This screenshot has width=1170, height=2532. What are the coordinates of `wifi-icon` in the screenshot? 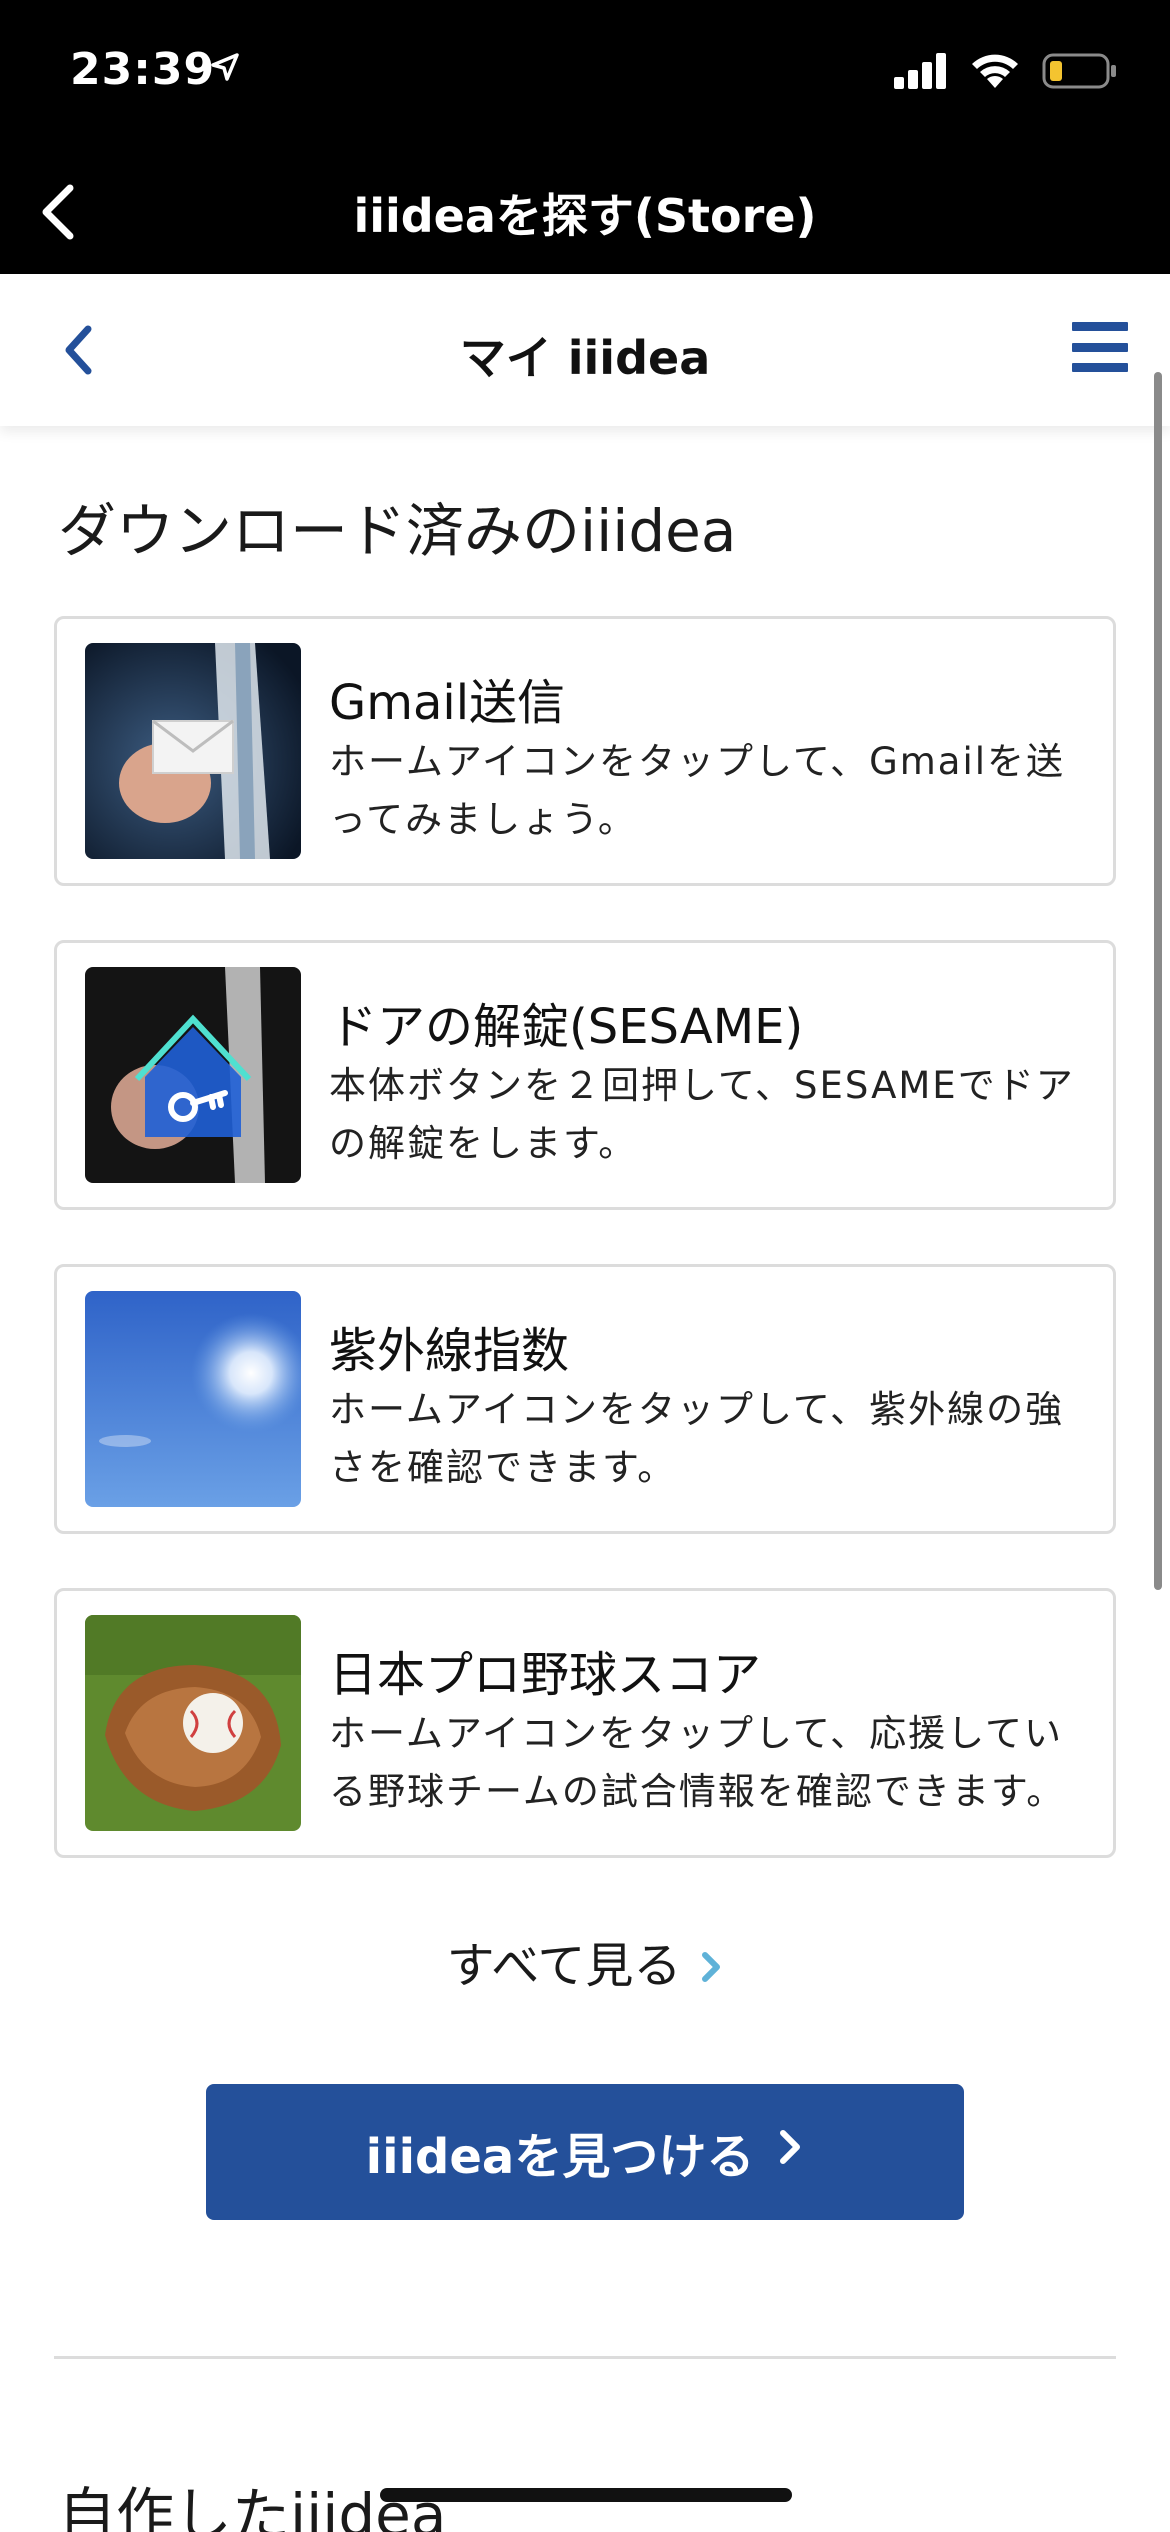 It's located at (995, 71).